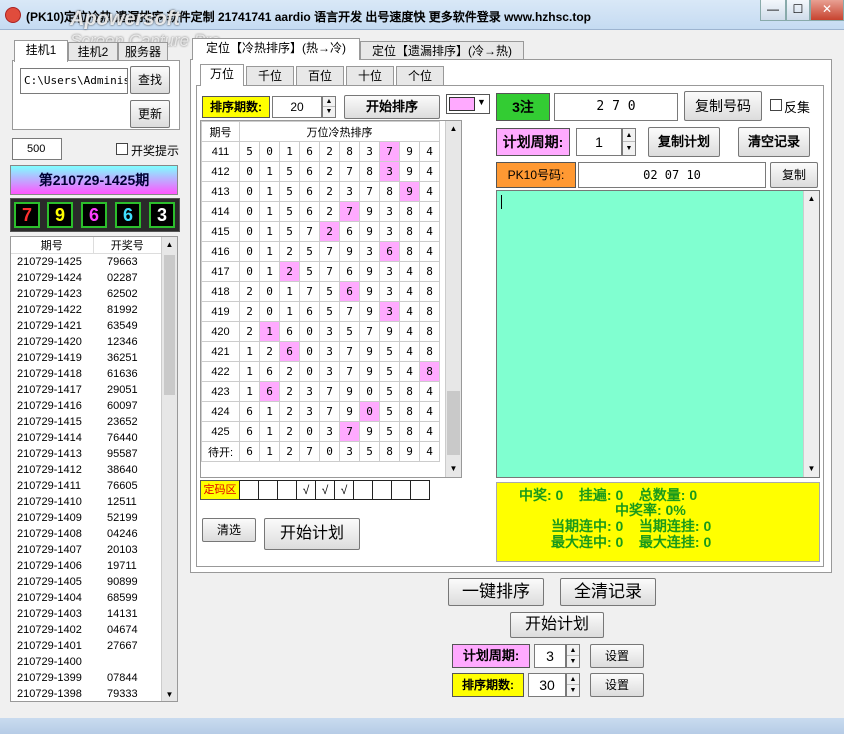 The image size is (844, 734). I want to click on clear-all-button: 全清记录, so click(608, 592).